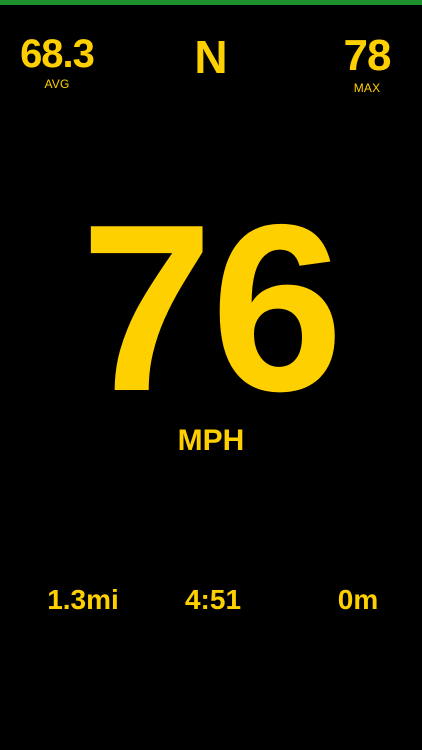 This screenshot has height=750, width=422. I want to click on max-speed-value: 78, so click(367, 55).